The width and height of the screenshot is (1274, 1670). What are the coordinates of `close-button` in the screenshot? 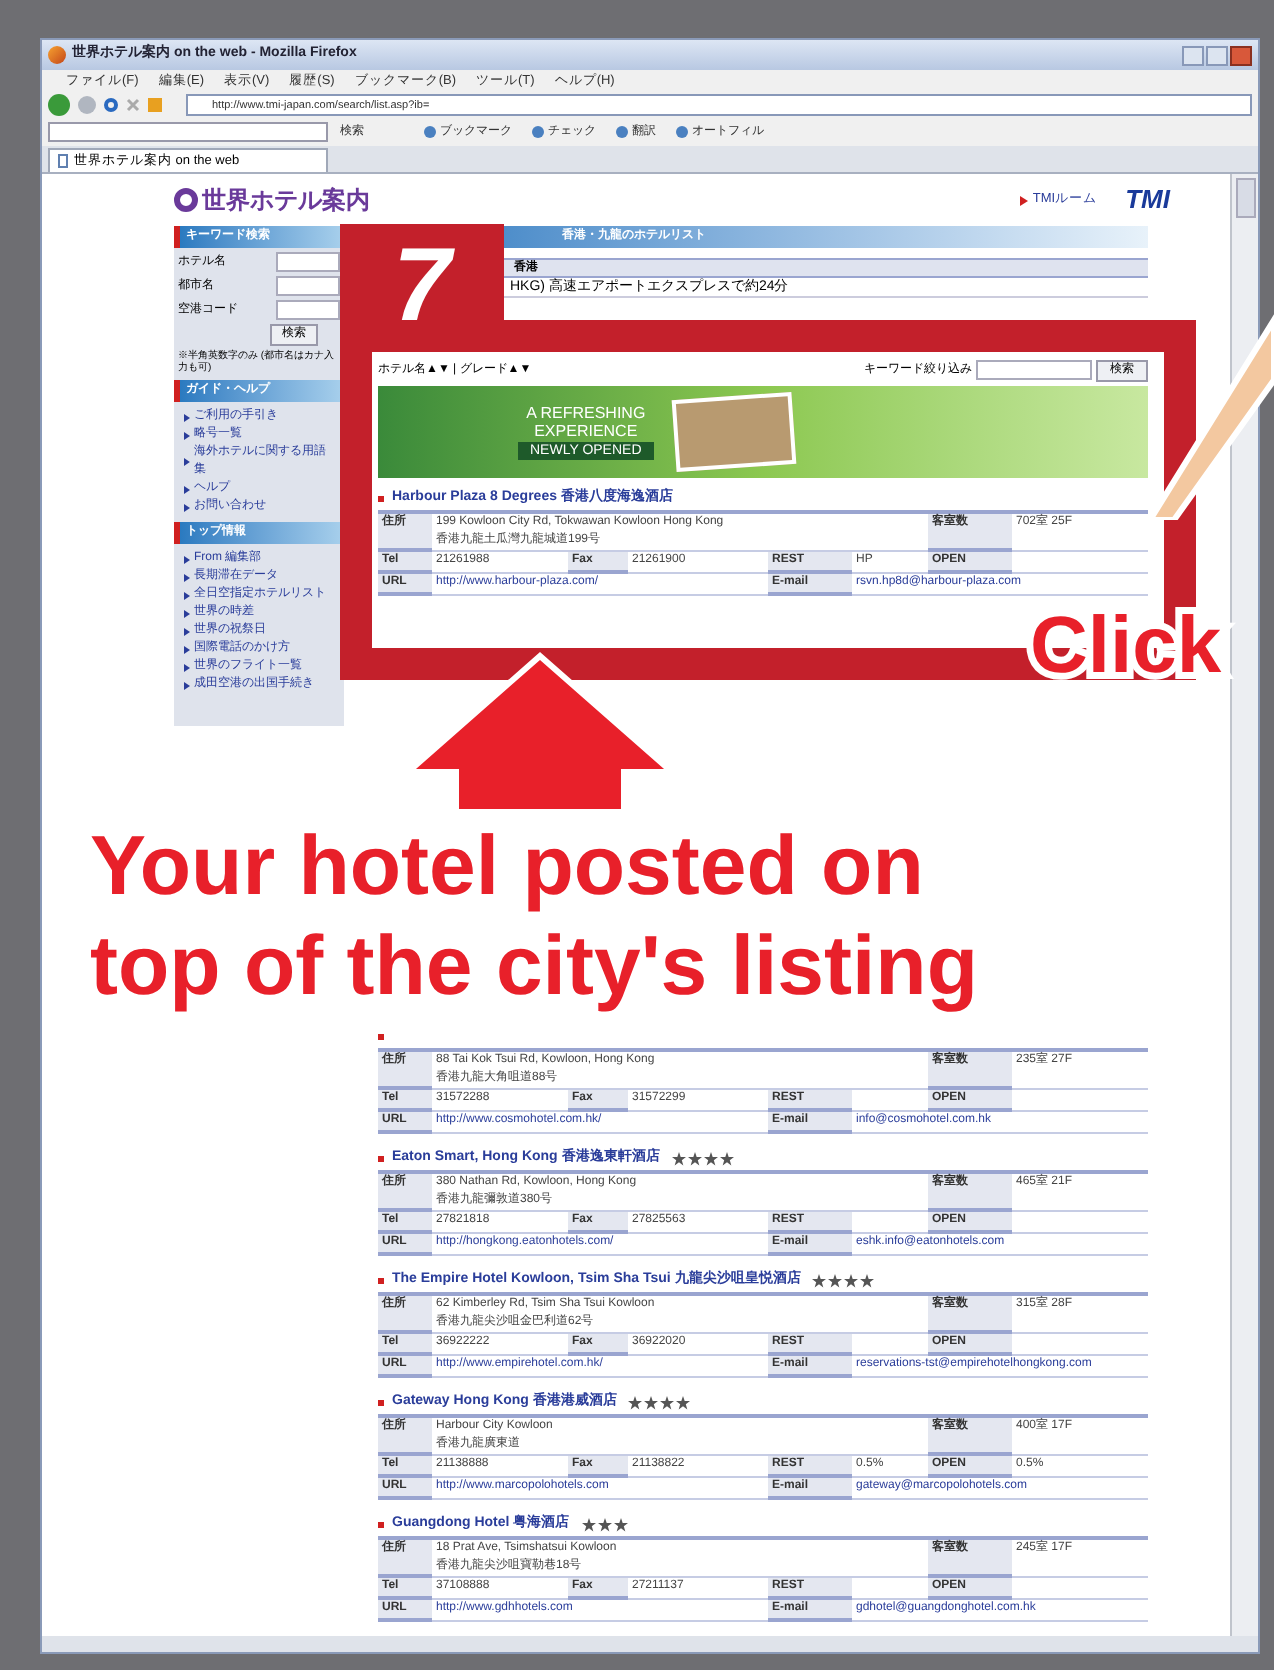 It's located at (1241, 55).